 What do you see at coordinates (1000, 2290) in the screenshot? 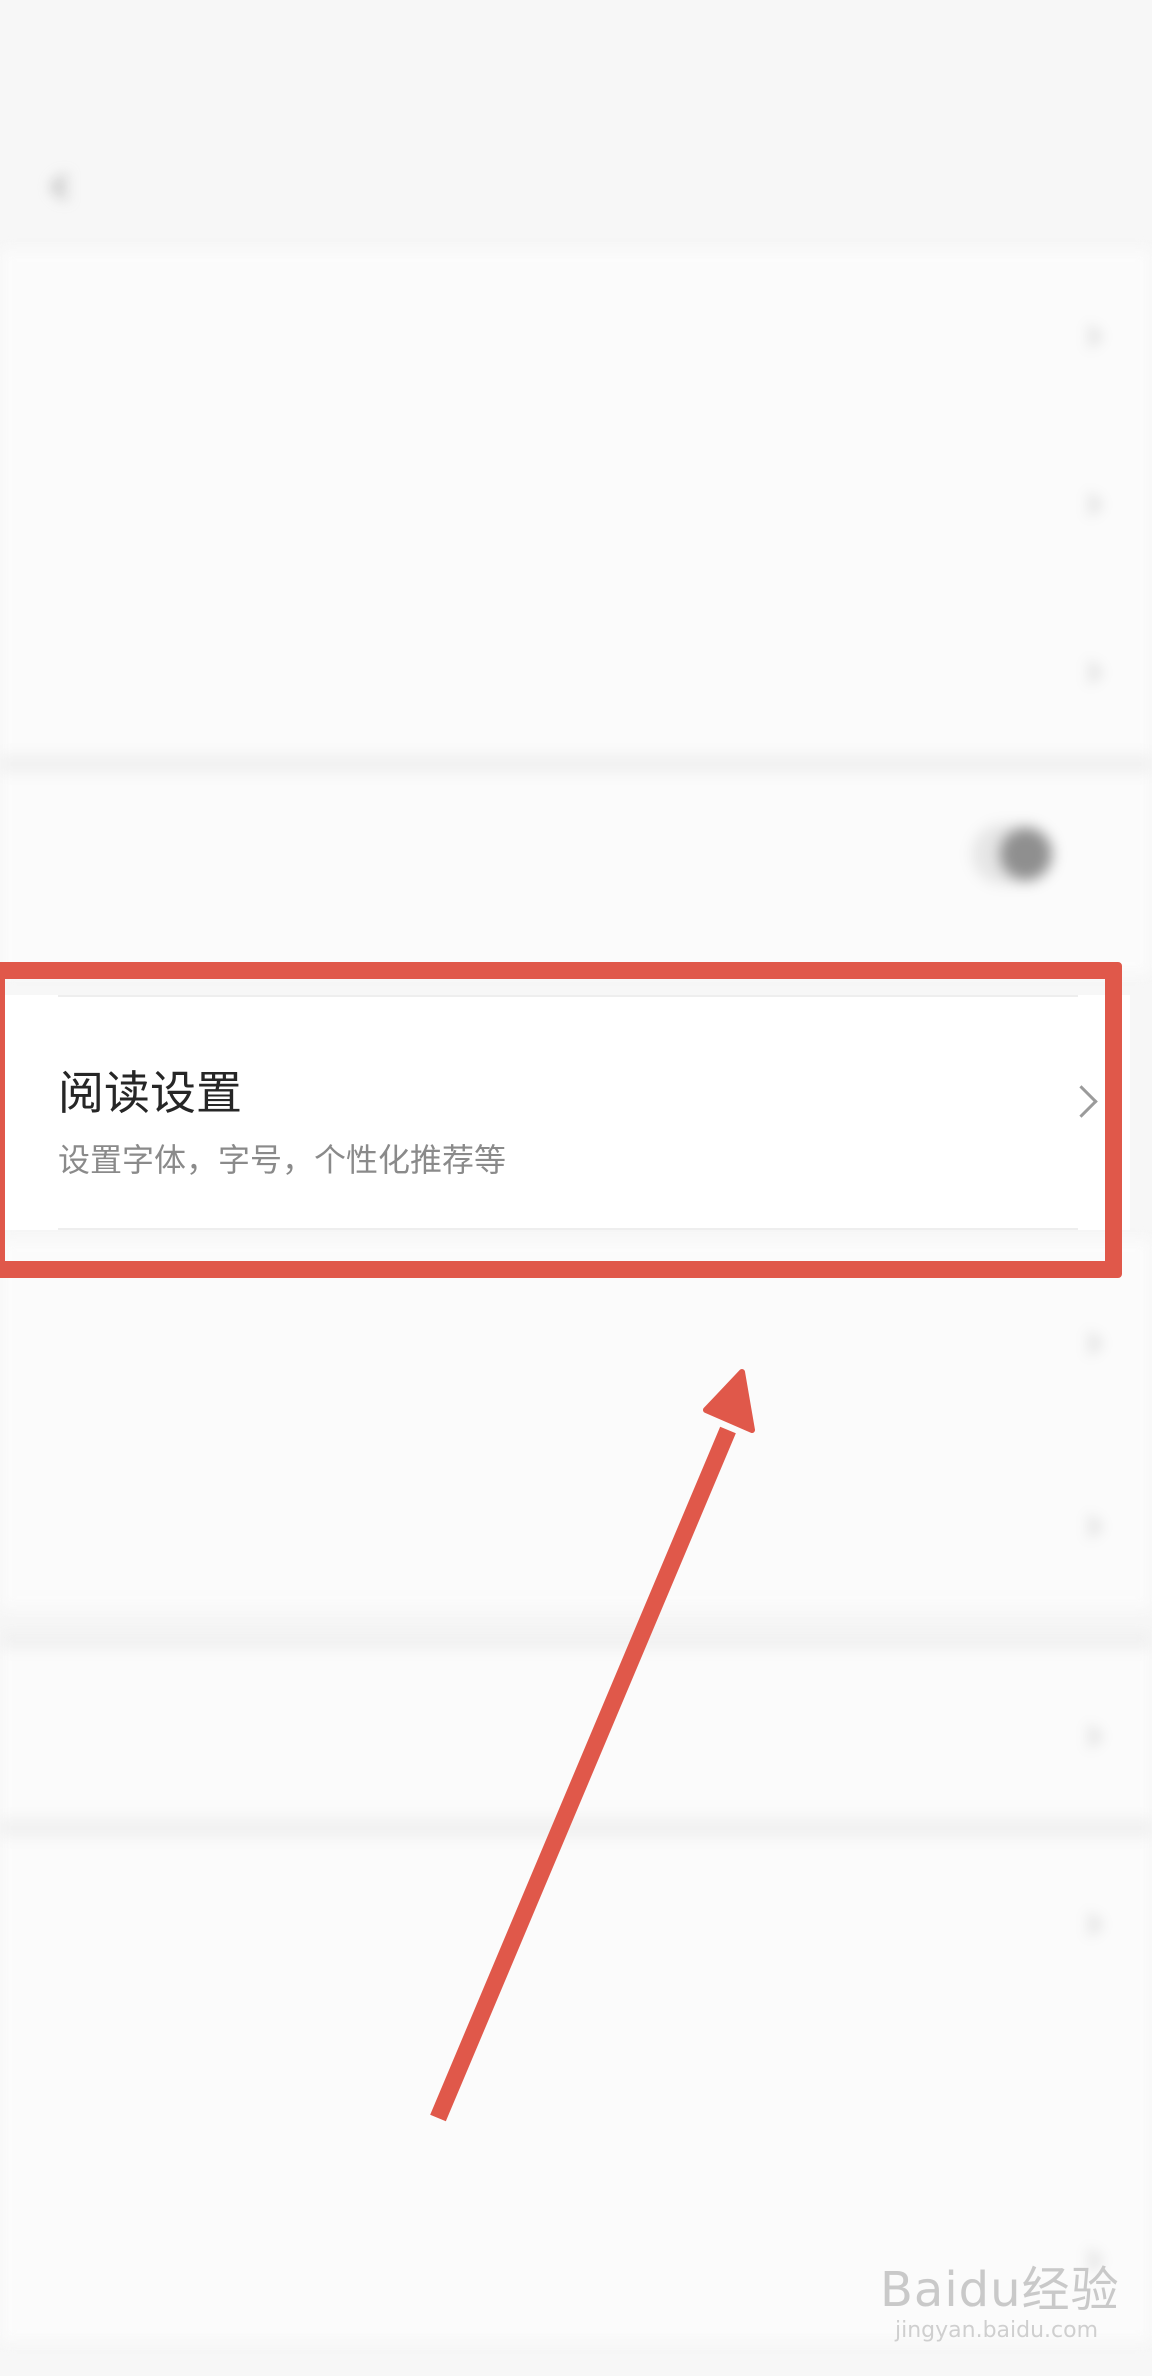
I see `watermark-brand: Baidu经验` at bounding box center [1000, 2290].